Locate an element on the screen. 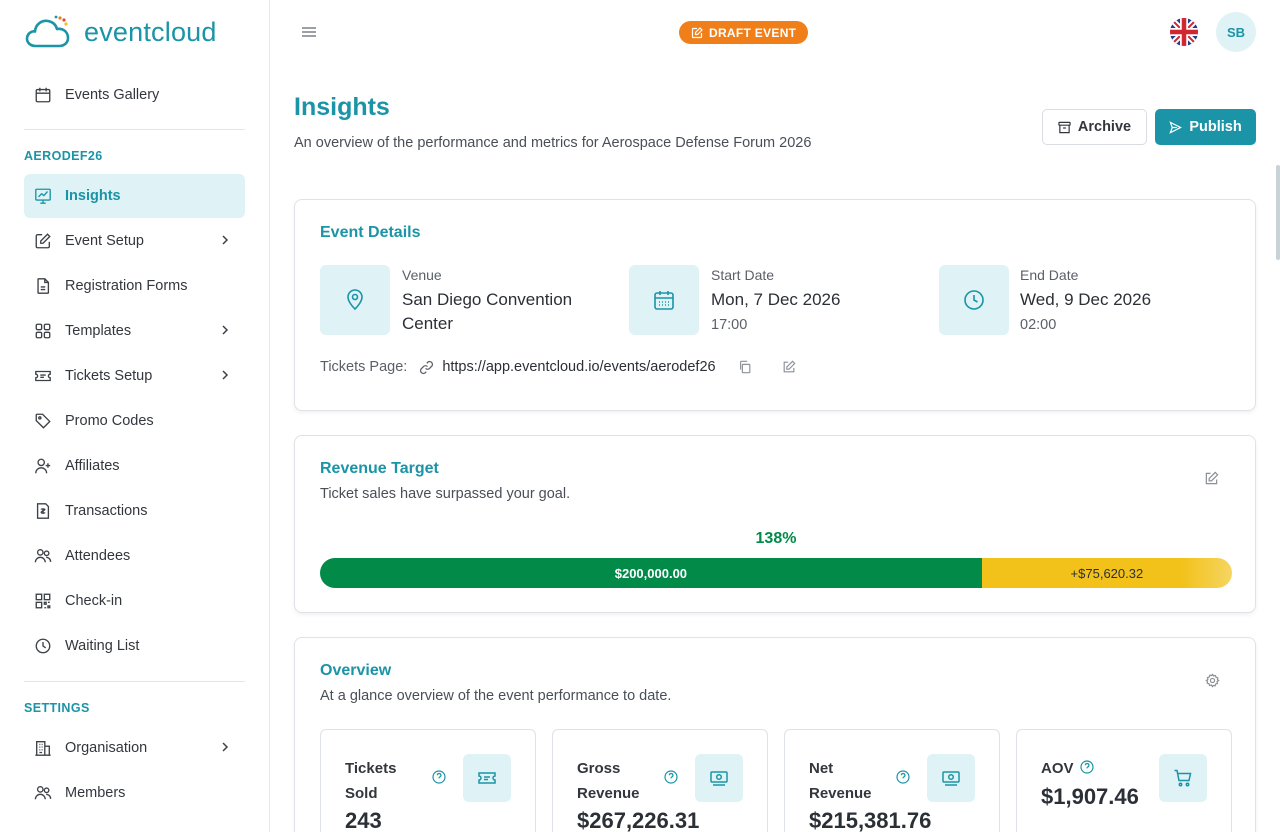 The width and height of the screenshot is (1280, 832). start-time-value: 17:00 is located at coordinates (729, 325).